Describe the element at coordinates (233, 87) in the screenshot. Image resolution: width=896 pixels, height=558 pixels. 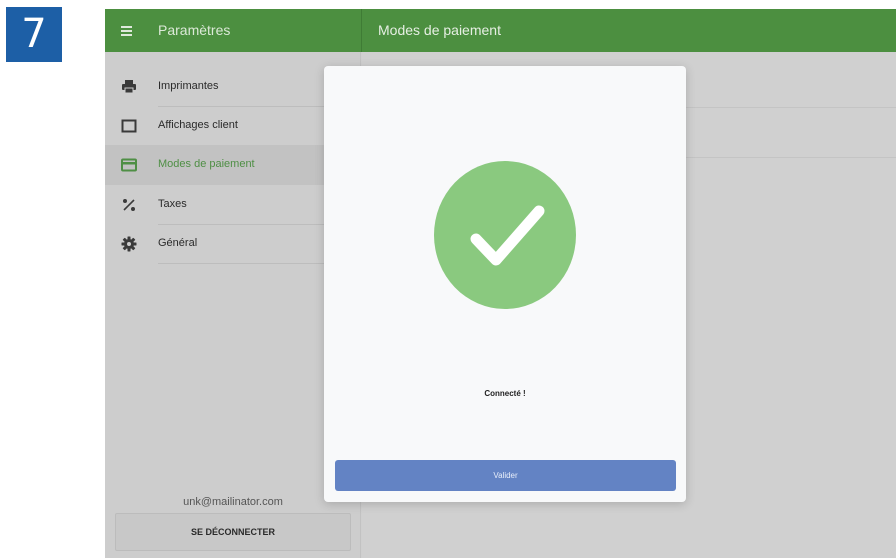
I see `sidebar-item-printers: Imprimantes` at that location.